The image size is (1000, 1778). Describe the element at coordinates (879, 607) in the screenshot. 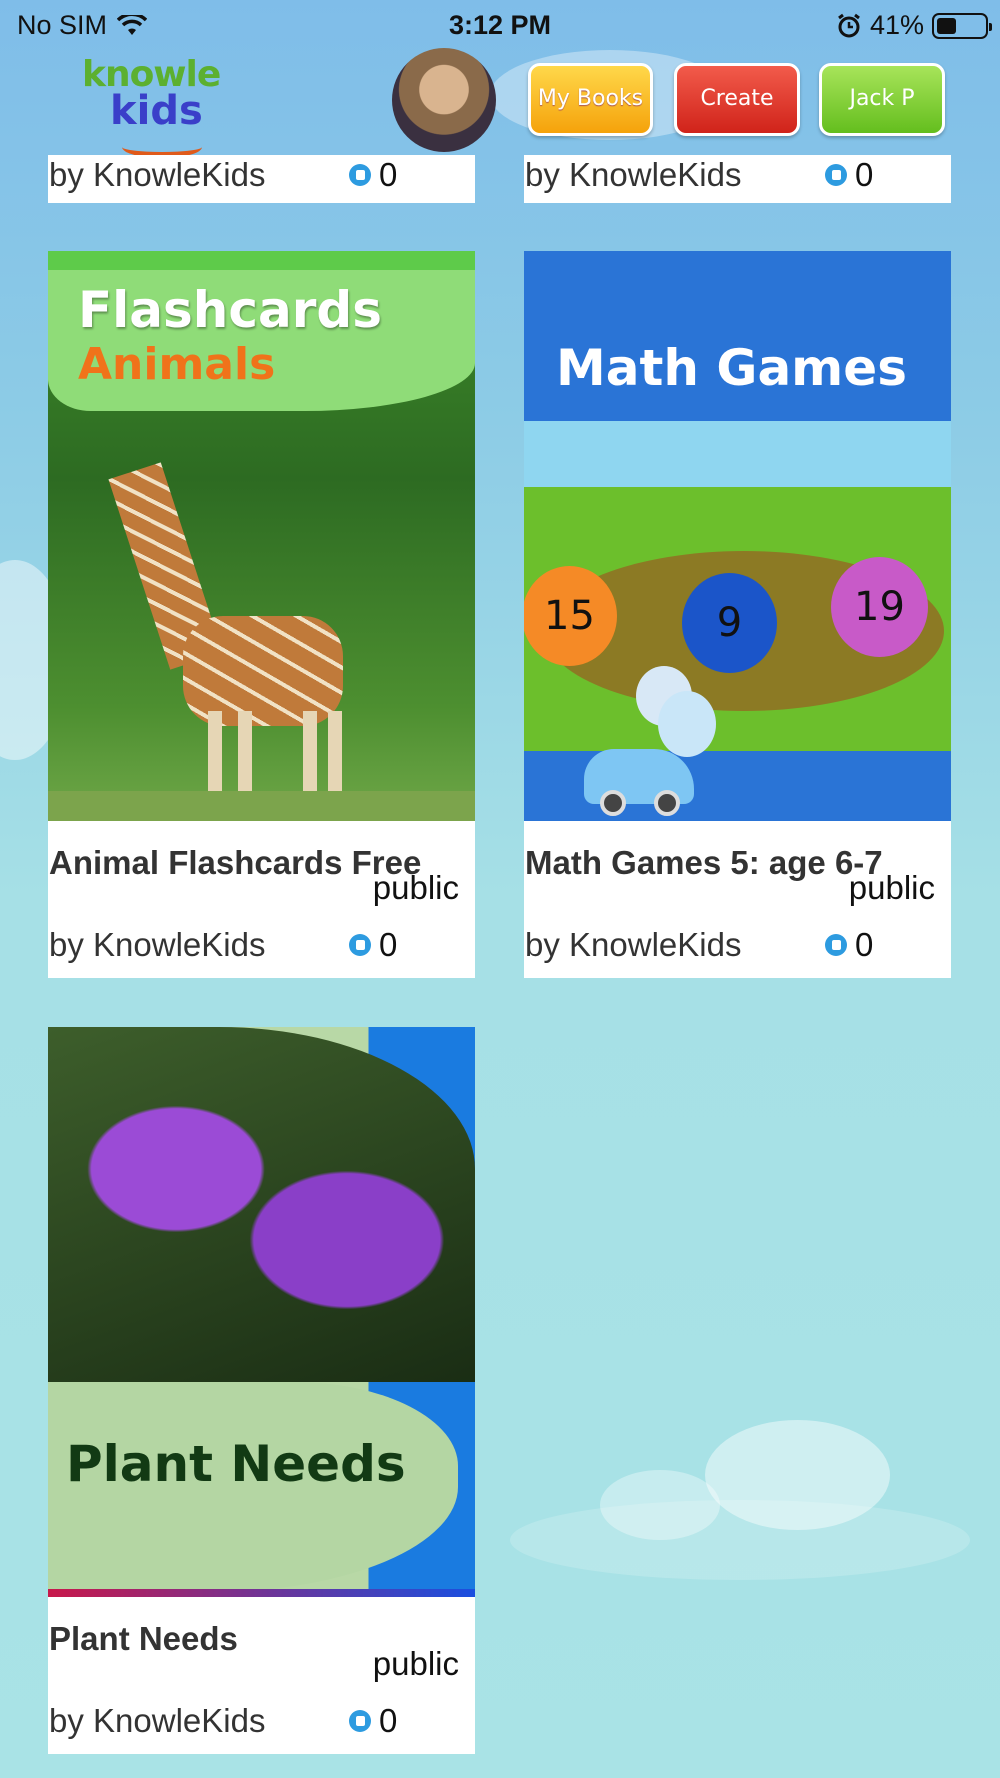

I see `balloon: 19` at that location.